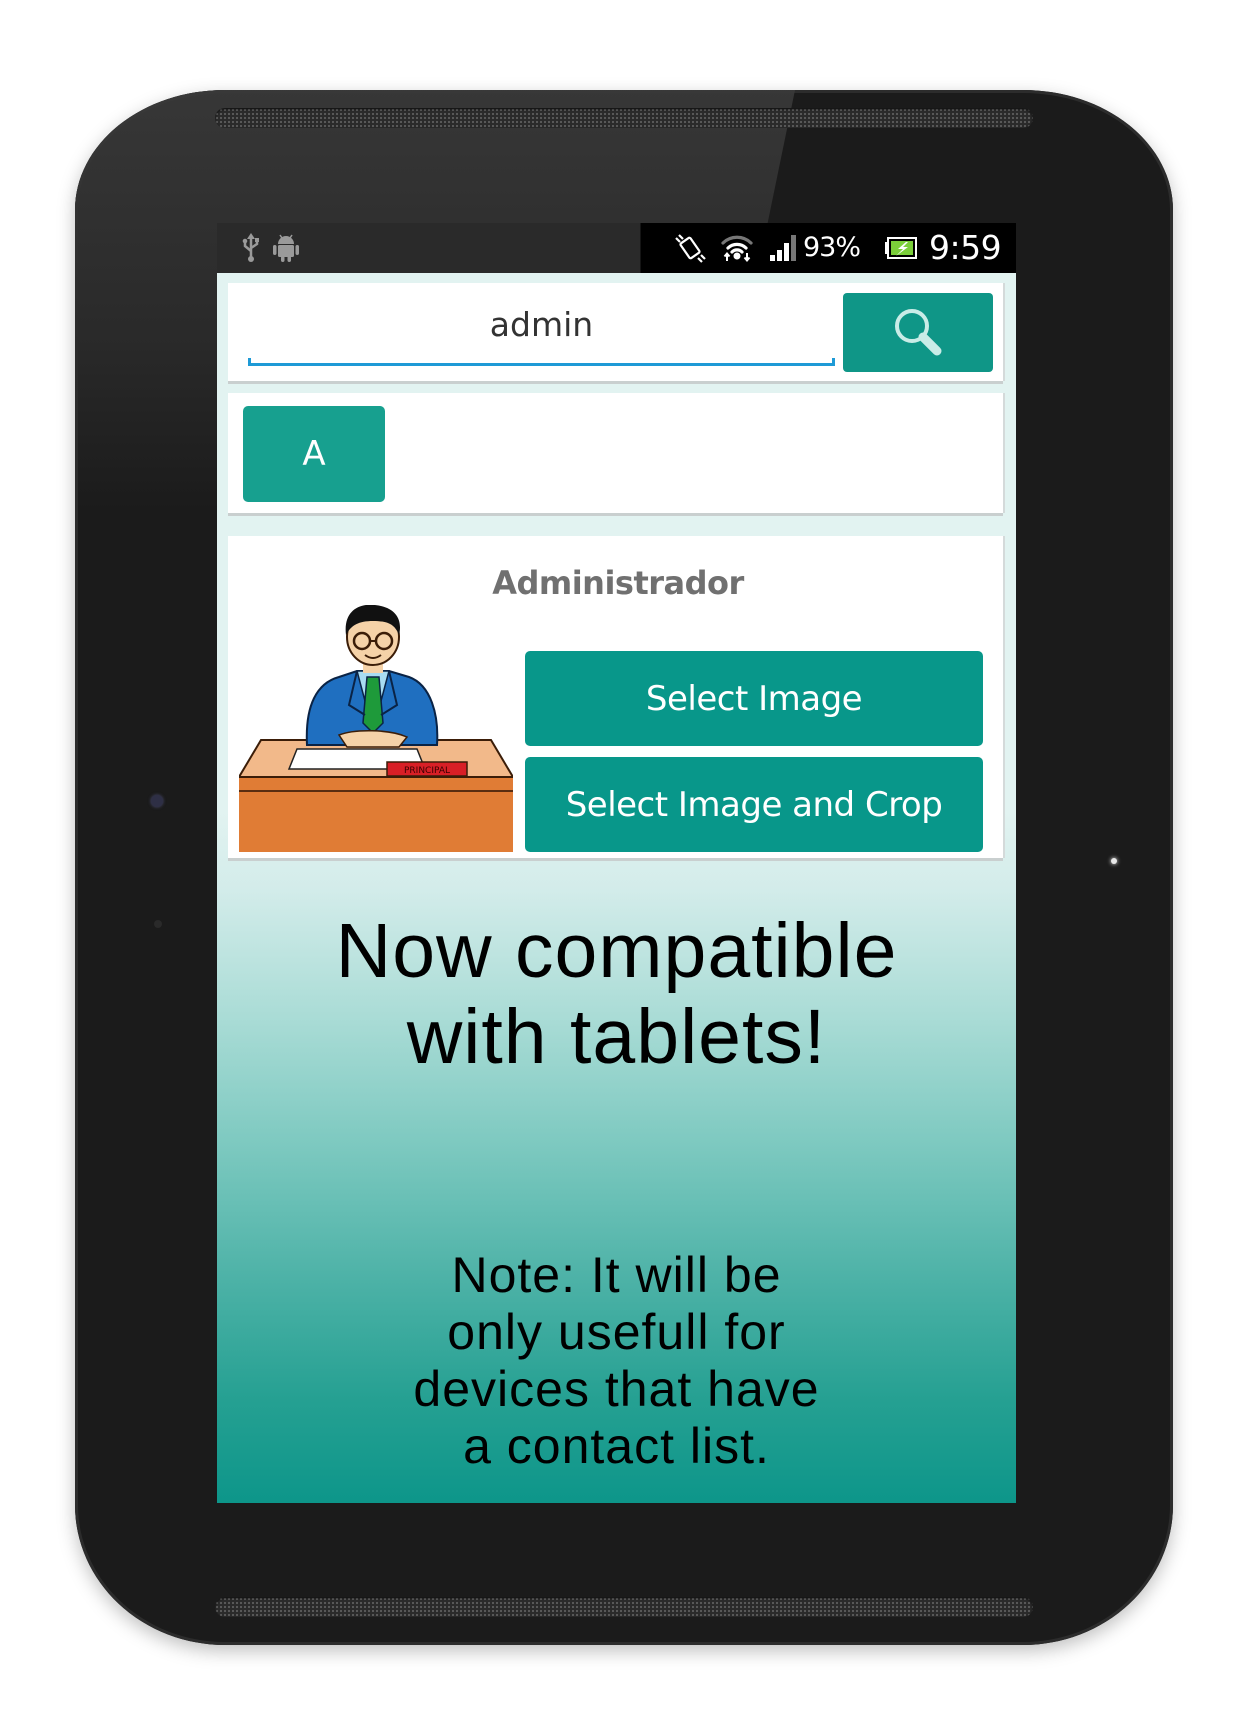 This screenshot has width=1248, height=1730. What do you see at coordinates (1114, 861) in the screenshot?
I see `notification-led` at bounding box center [1114, 861].